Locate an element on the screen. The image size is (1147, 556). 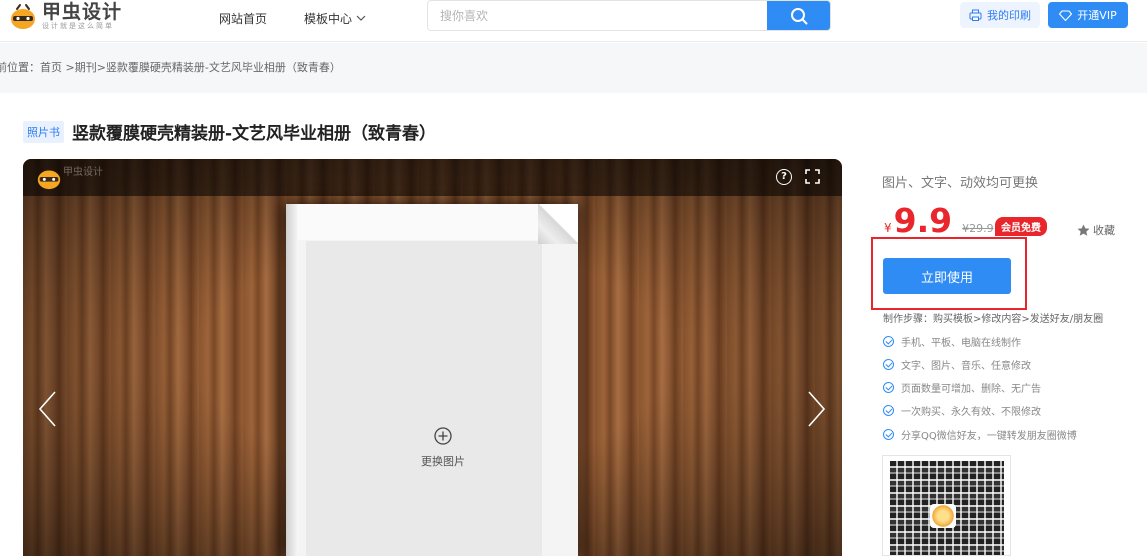
product-description: 图片、文字、动效均可更换 is located at coordinates (960, 183).